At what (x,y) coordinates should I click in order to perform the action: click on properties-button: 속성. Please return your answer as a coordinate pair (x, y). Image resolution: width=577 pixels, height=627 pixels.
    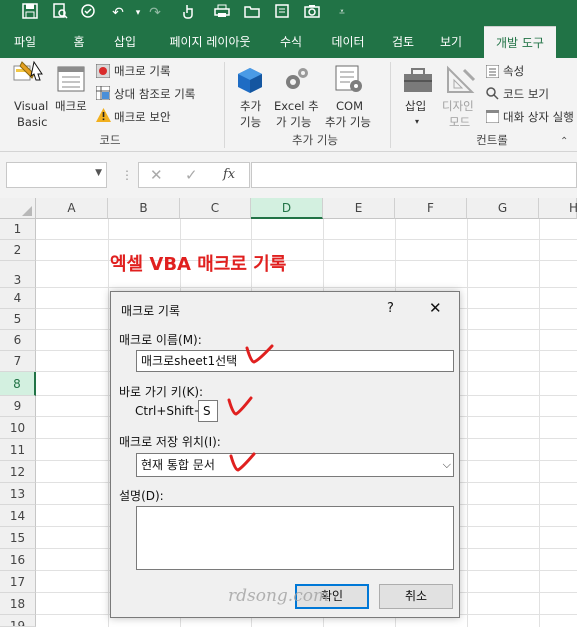
    Looking at the image, I should click on (513, 71).